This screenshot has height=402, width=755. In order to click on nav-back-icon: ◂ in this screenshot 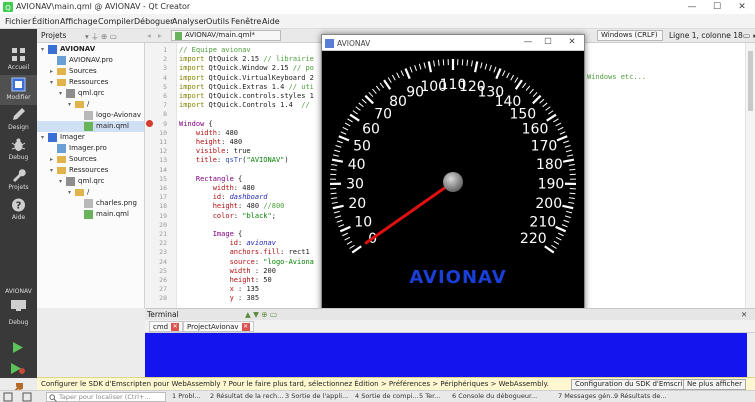, I will do `click(149, 35)`.